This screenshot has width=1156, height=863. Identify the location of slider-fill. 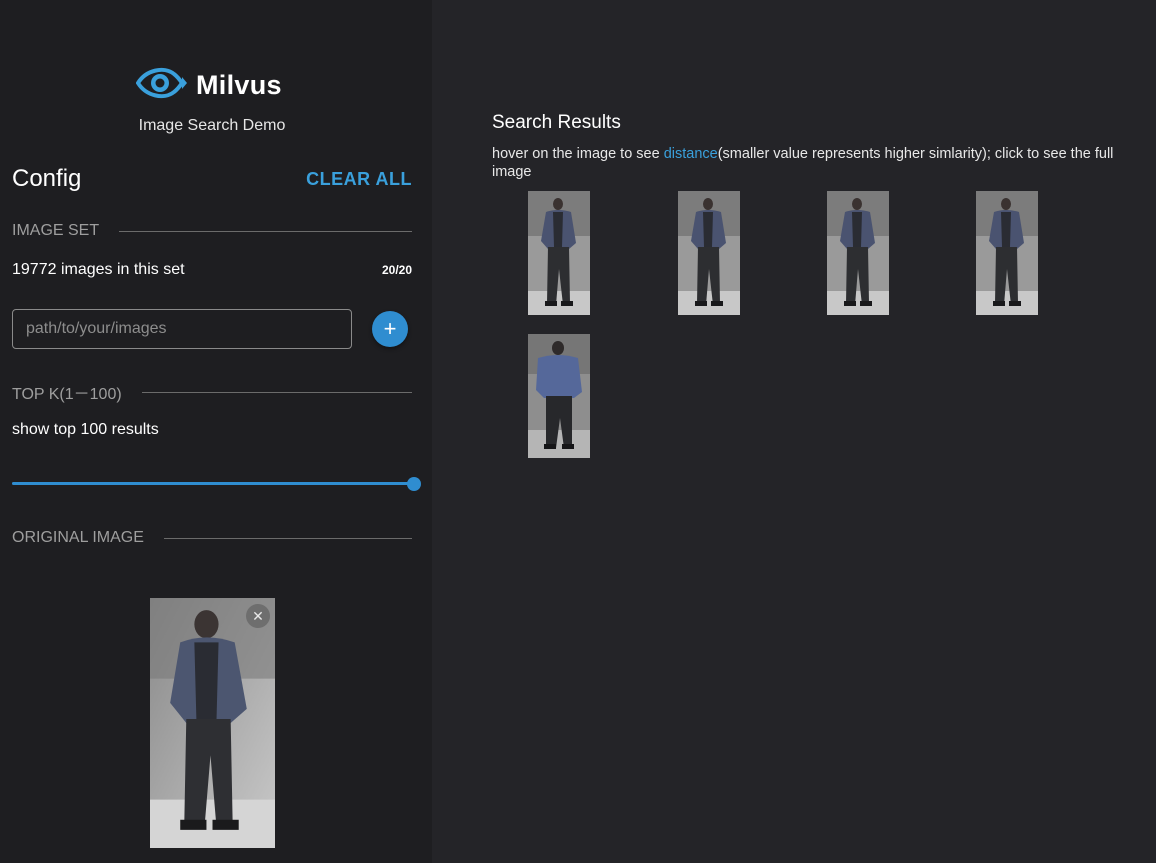
(213, 483).